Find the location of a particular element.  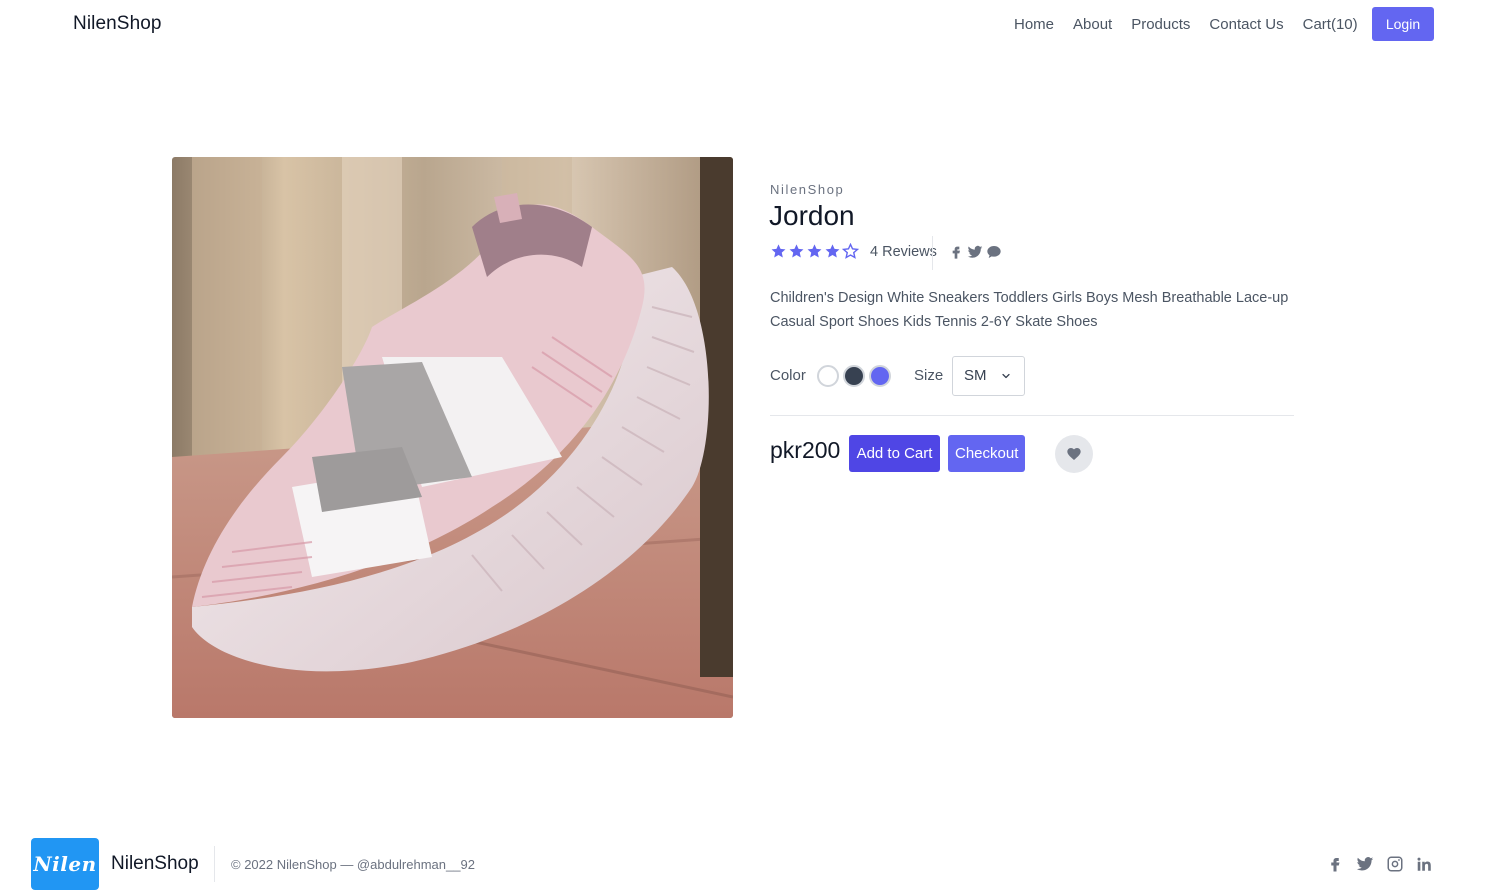

nav-about-link: About is located at coordinates (1092, 24).